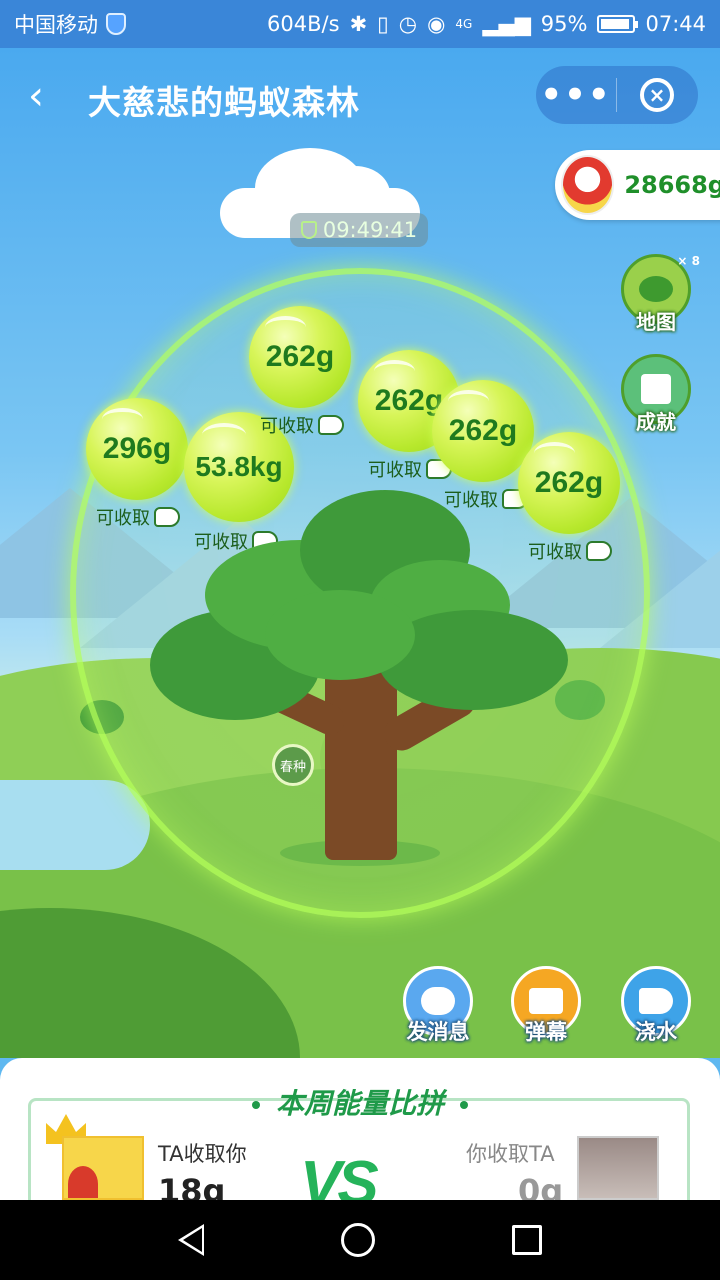  Describe the element at coordinates (464, 24) in the screenshot. I see `network-type: 4G` at that location.